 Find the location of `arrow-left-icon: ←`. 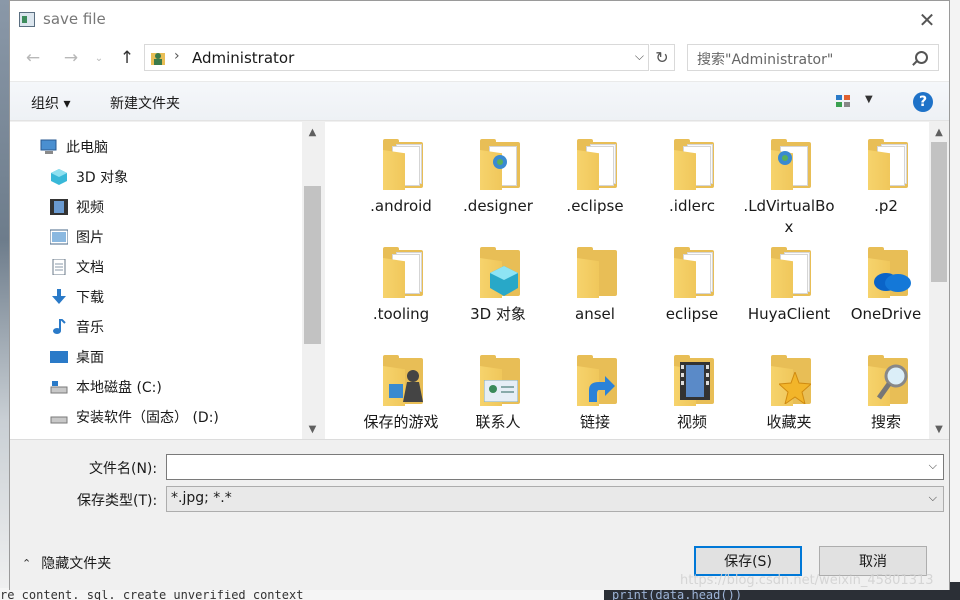

arrow-left-icon: ← is located at coordinates (33, 58).